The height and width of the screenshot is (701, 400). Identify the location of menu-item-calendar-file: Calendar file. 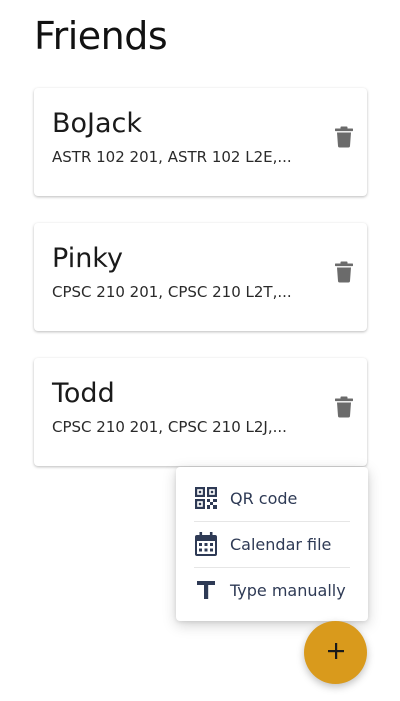
(272, 544).